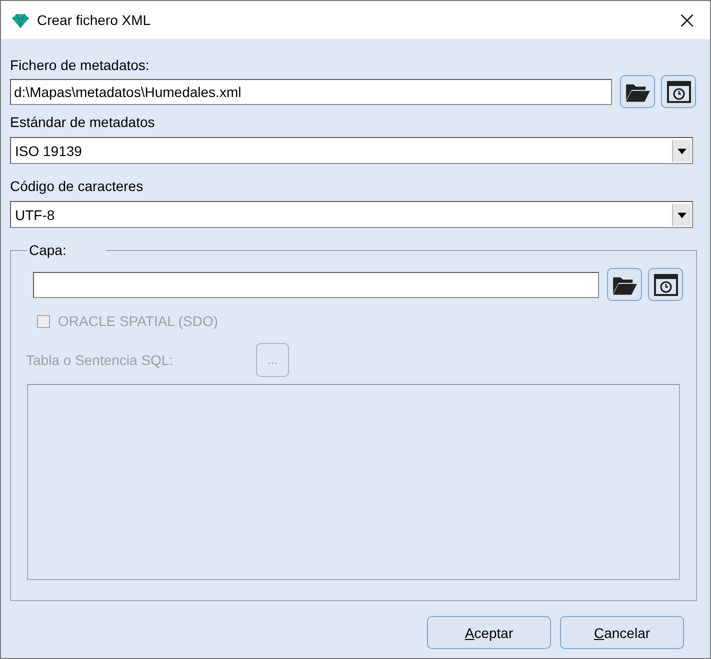 The height and width of the screenshot is (659, 711). What do you see at coordinates (351, 150) in the screenshot?
I see `standard-dropdown: ISO 19139` at bounding box center [351, 150].